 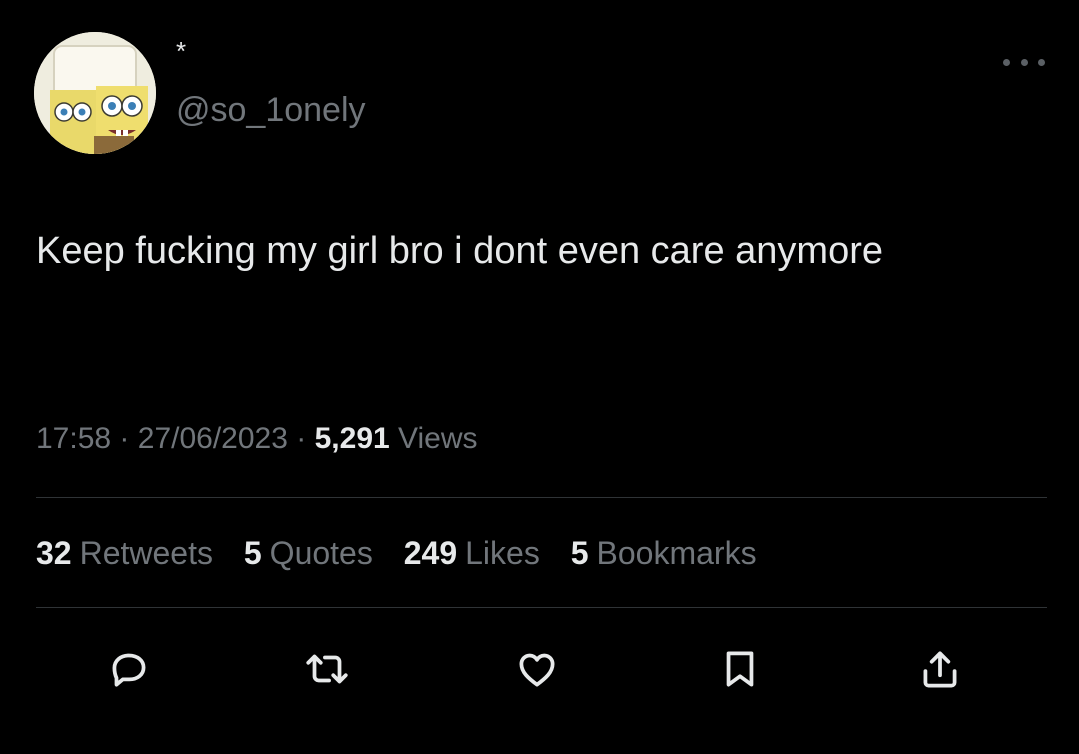 I want to click on stat-count: 32, so click(x=54, y=553).